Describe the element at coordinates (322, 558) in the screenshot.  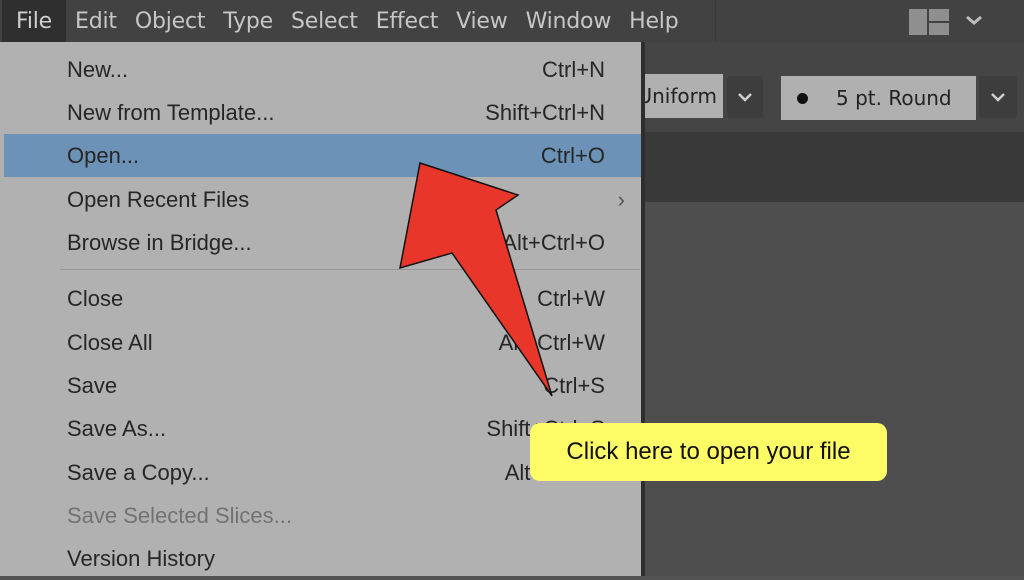
I see `menu-item-version-history: Version History` at that location.